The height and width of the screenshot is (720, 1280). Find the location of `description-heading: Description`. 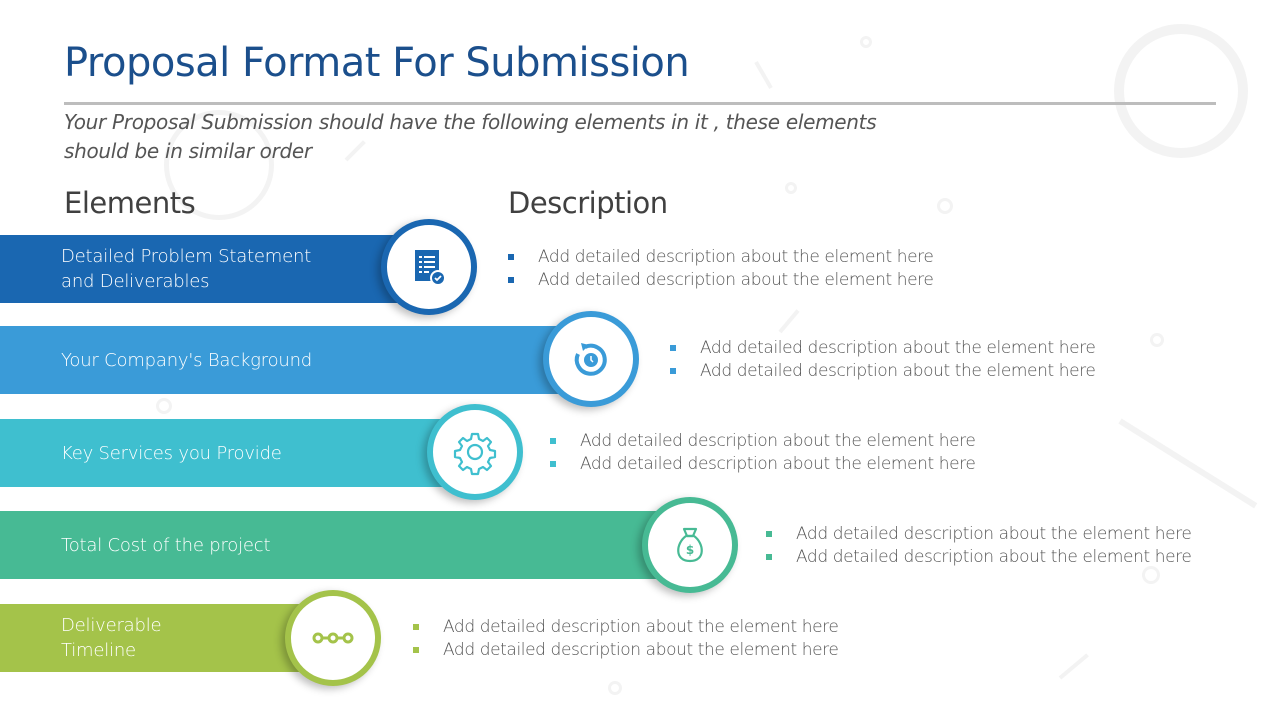

description-heading: Description is located at coordinates (588, 203).